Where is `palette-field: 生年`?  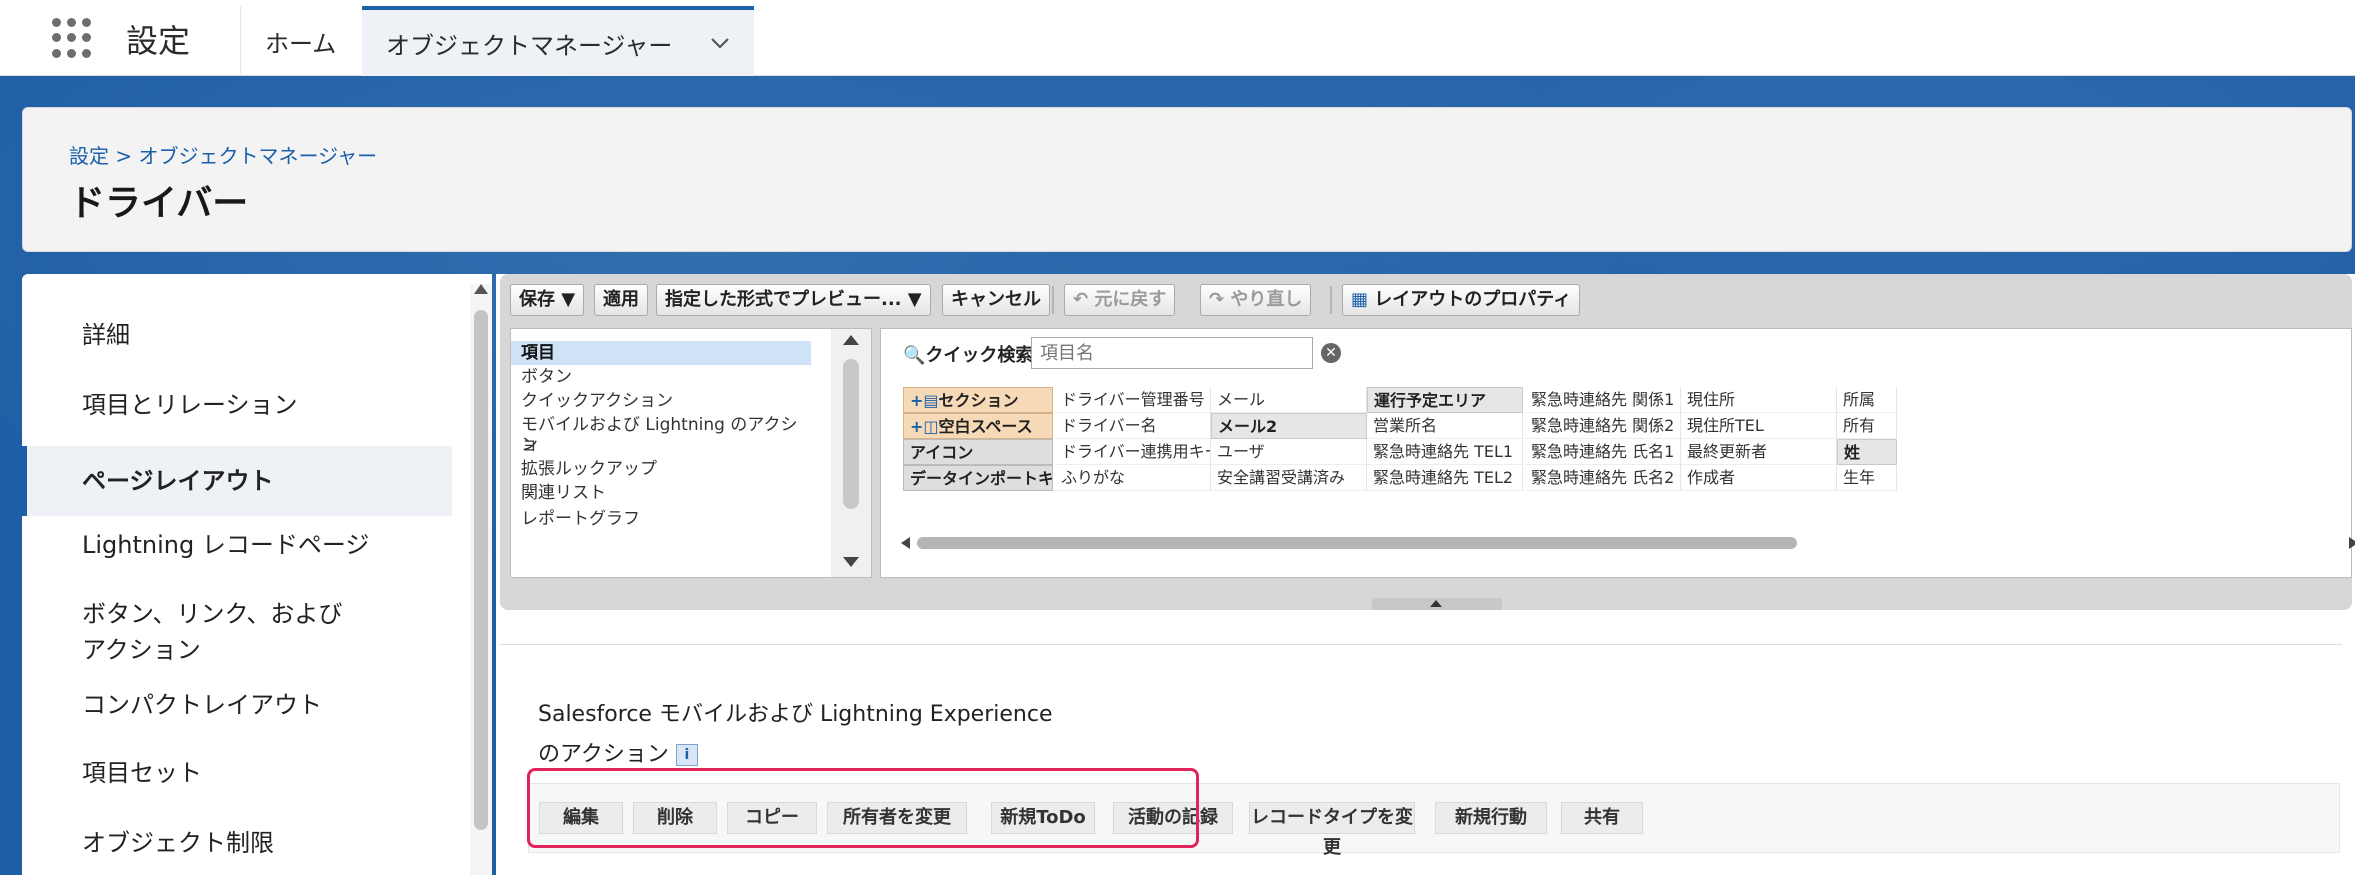 palette-field: 生年 is located at coordinates (1867, 478).